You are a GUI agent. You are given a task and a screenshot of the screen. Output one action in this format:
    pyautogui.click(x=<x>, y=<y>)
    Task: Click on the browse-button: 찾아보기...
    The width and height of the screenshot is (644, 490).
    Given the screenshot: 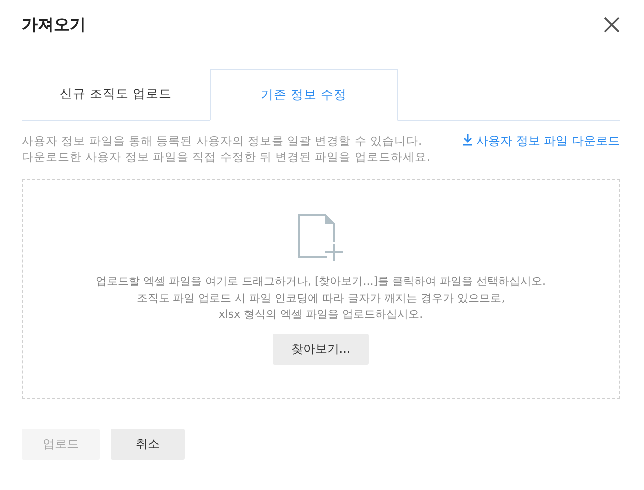 What is the action you would take?
    pyautogui.click(x=321, y=349)
    